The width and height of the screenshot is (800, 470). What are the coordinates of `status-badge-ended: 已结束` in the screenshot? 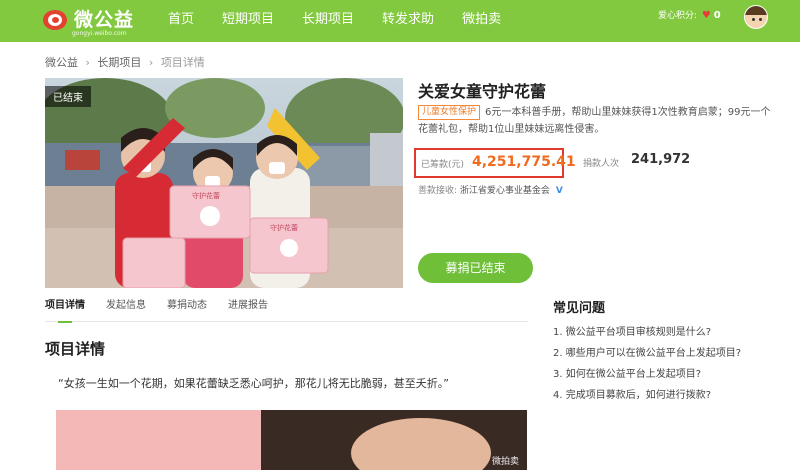 It's located at (68, 96).